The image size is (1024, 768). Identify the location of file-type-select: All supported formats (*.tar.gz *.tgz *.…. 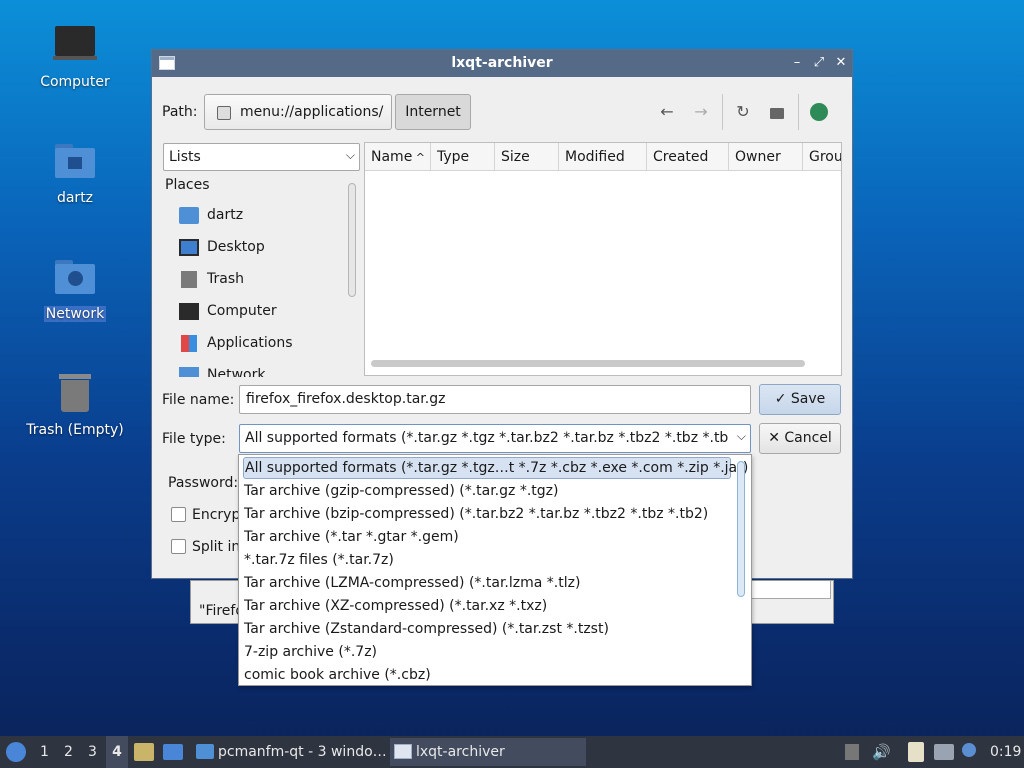
(495, 438).